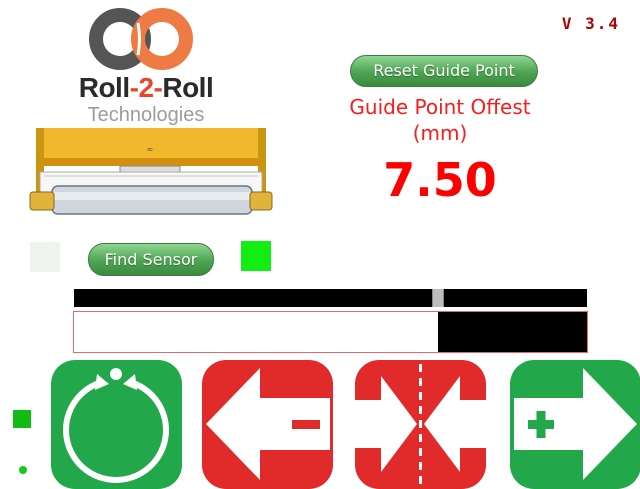 The width and height of the screenshot is (640, 489). What do you see at coordinates (23, 470) in the screenshot?
I see `status-dot` at bounding box center [23, 470].